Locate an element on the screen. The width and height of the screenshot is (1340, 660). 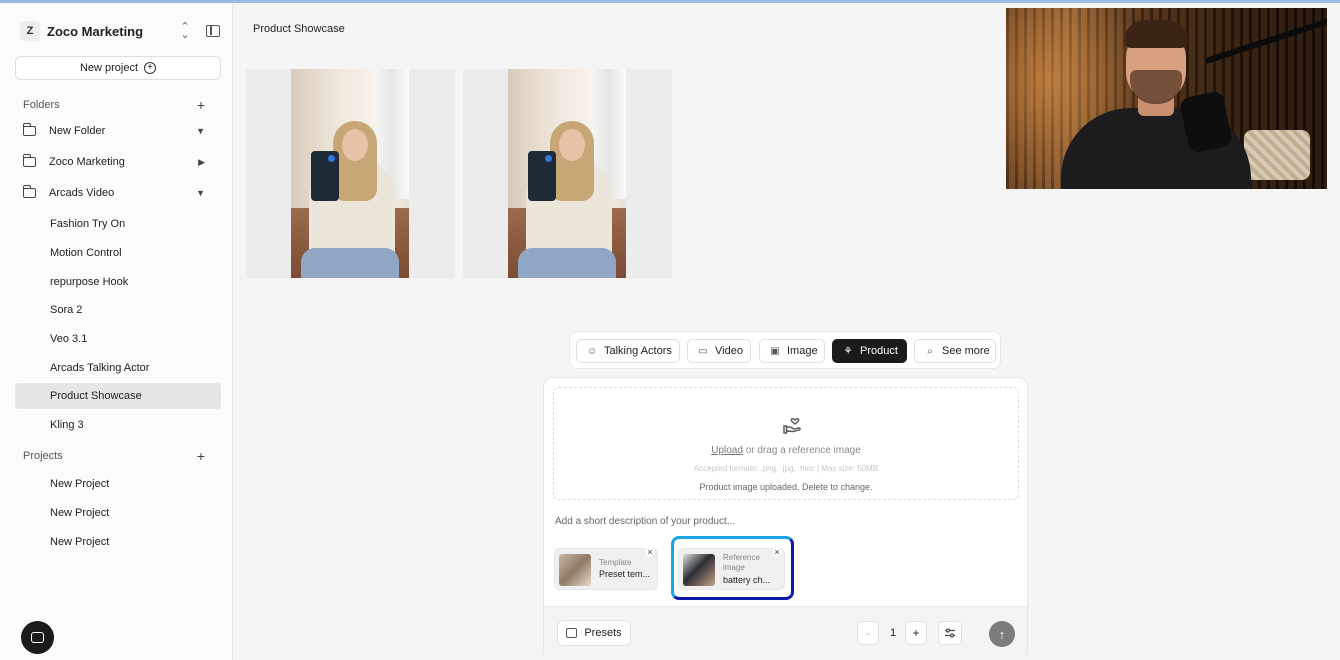
tab-see-more: ⌕ See more is located at coordinates (955, 351).